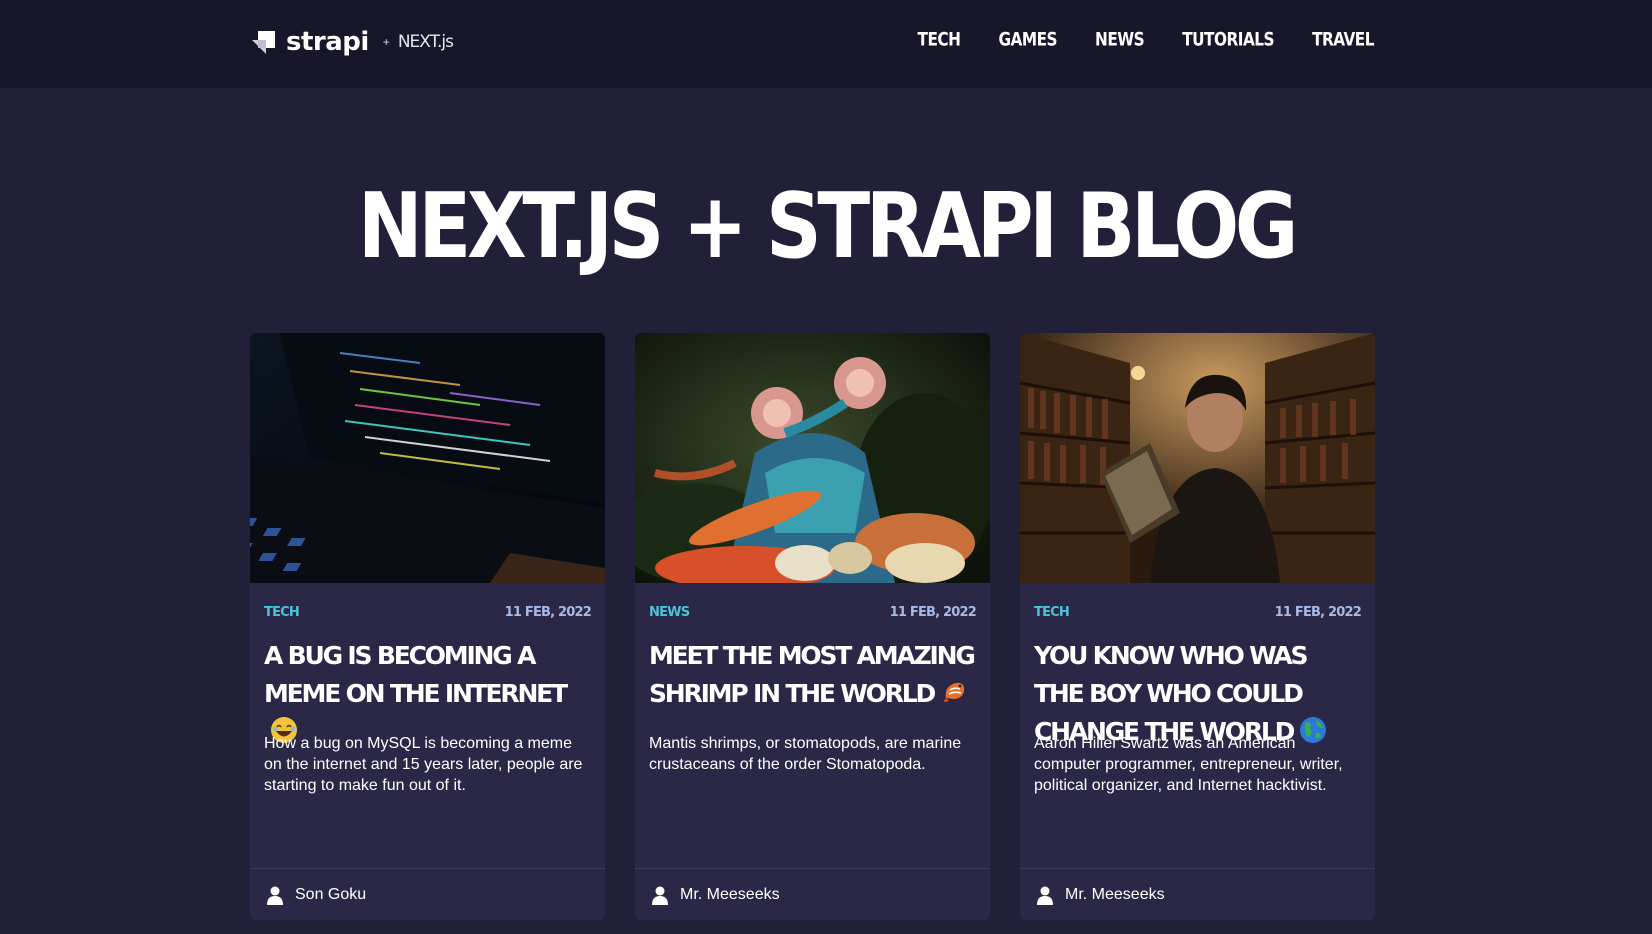 This screenshot has height=934, width=1652. What do you see at coordinates (939, 40) in the screenshot?
I see `nav-item-tech: TECH` at bounding box center [939, 40].